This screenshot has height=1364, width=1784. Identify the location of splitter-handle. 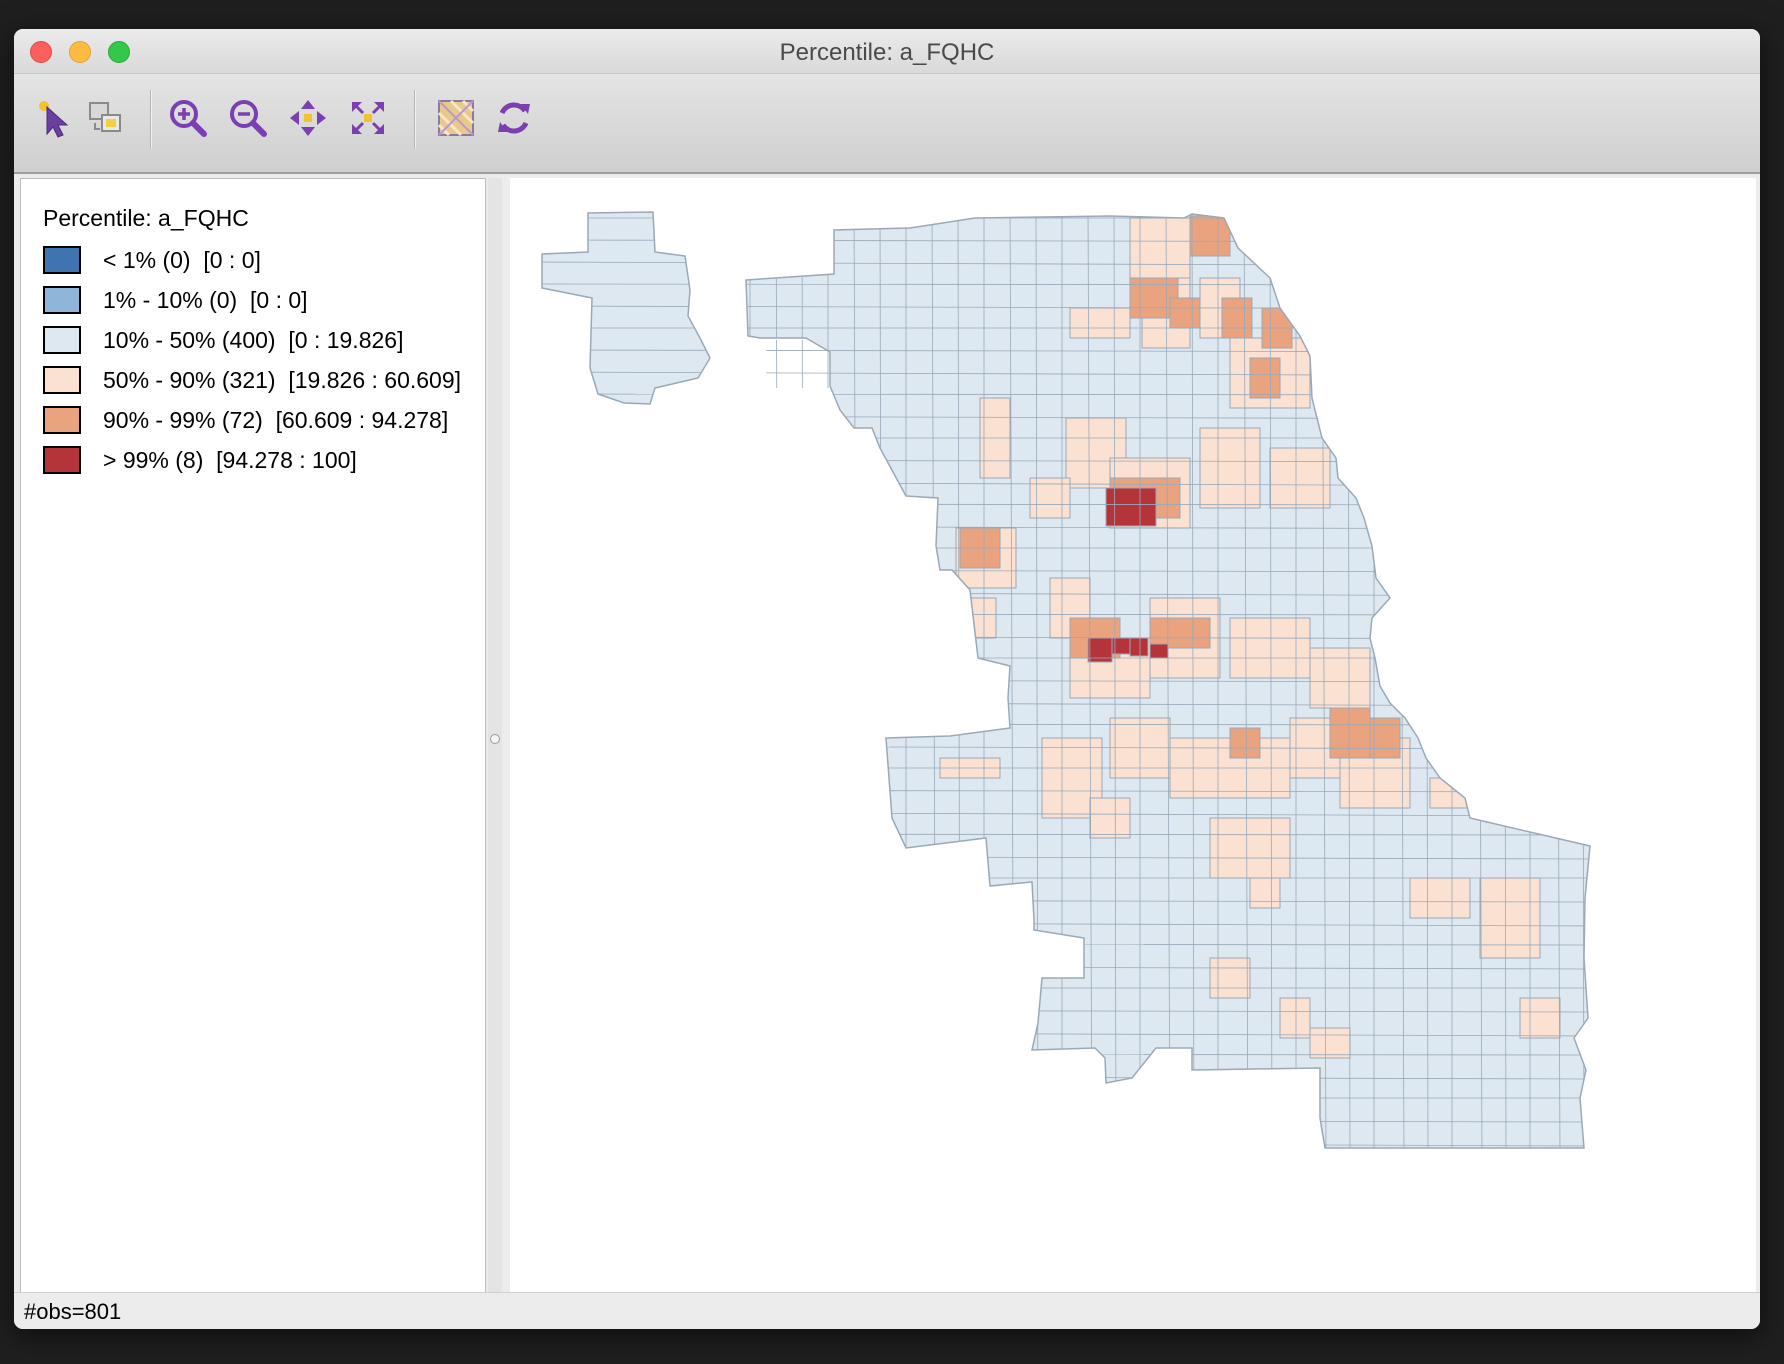
(495, 739).